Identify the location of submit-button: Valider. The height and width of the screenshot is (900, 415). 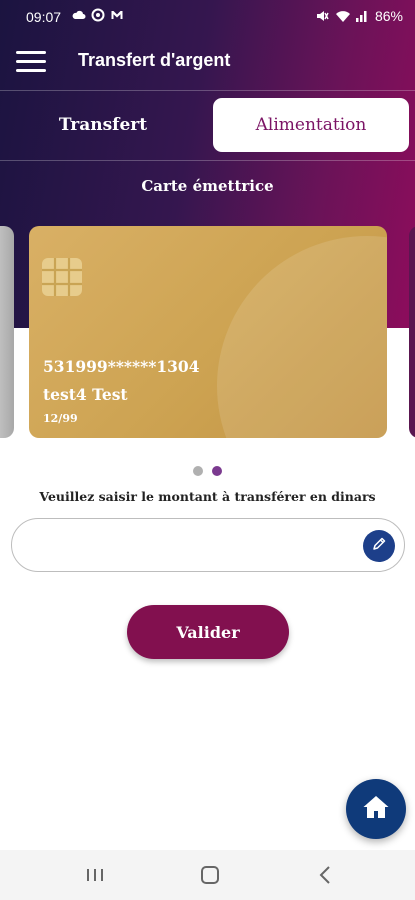
(208, 632).